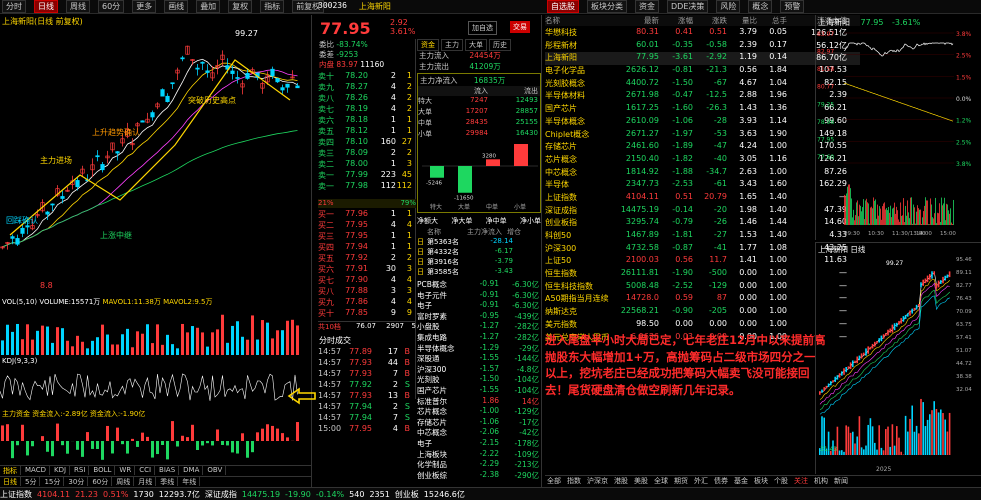 This screenshot has height=500, width=981. I want to click on indicator-tab-5: WR, so click(126, 470).